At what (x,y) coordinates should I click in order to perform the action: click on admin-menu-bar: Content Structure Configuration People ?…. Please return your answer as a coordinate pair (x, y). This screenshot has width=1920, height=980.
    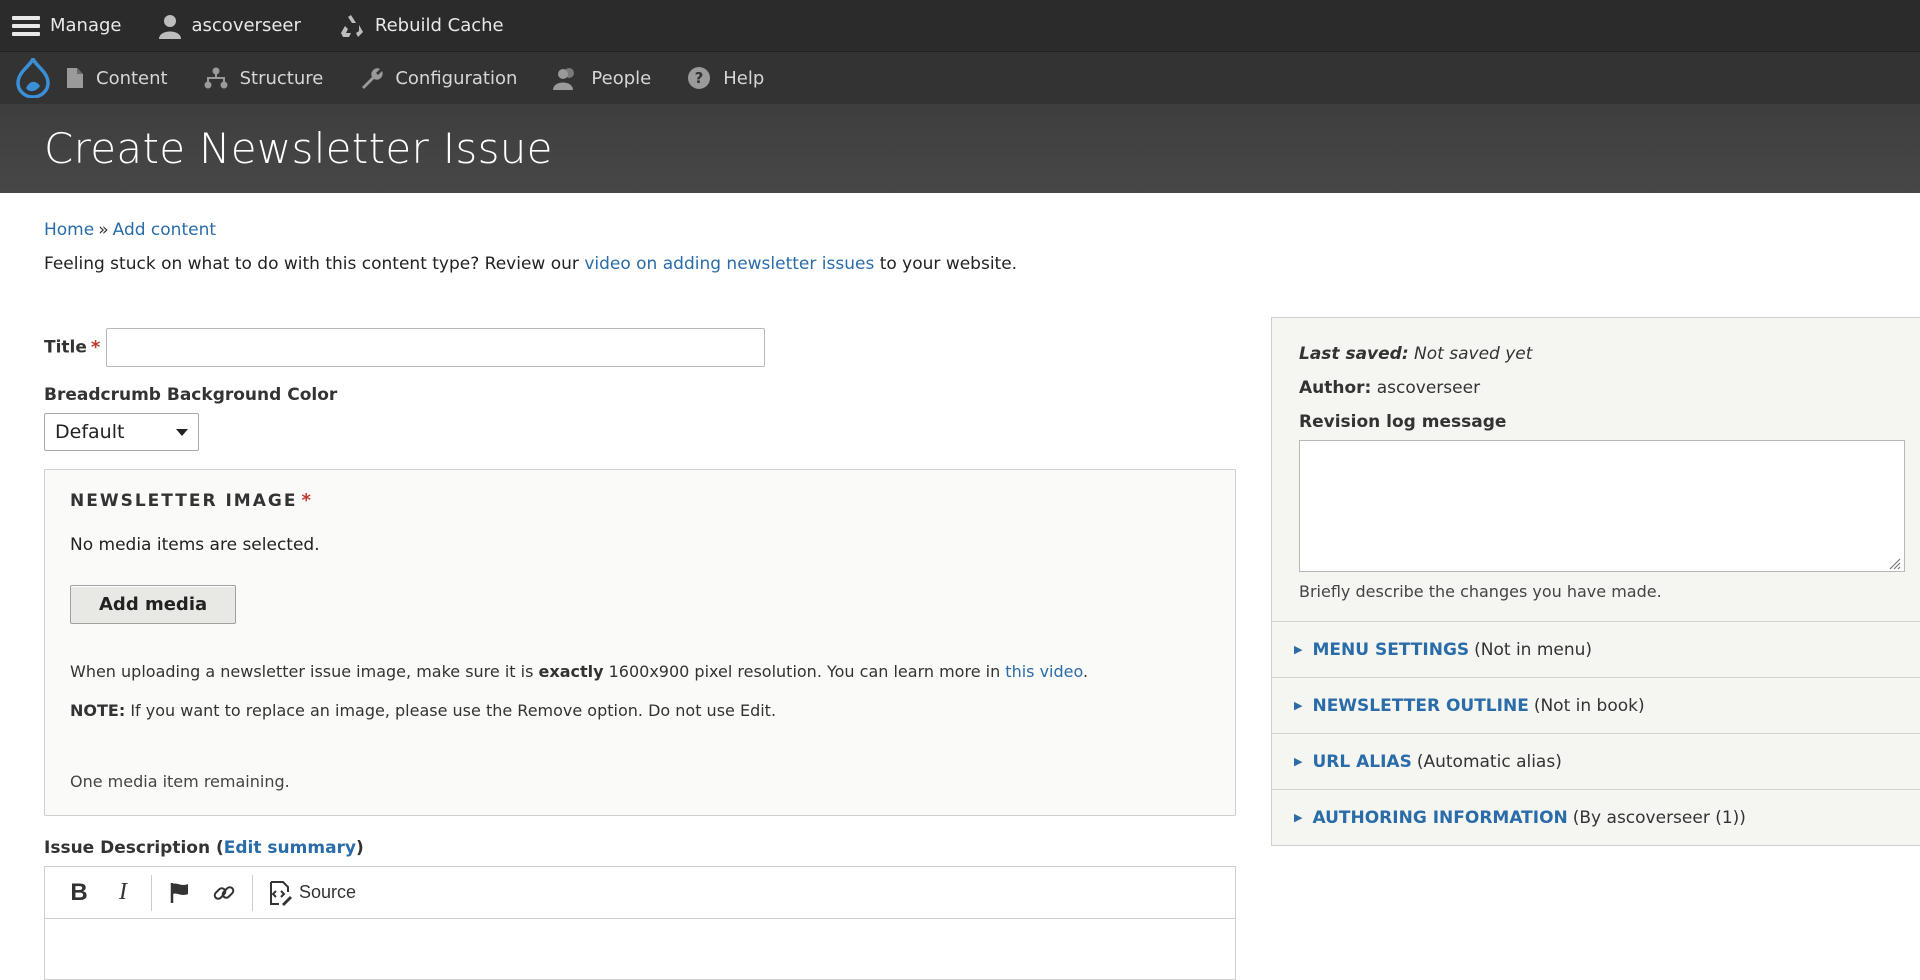
    Looking at the image, I should click on (960, 77).